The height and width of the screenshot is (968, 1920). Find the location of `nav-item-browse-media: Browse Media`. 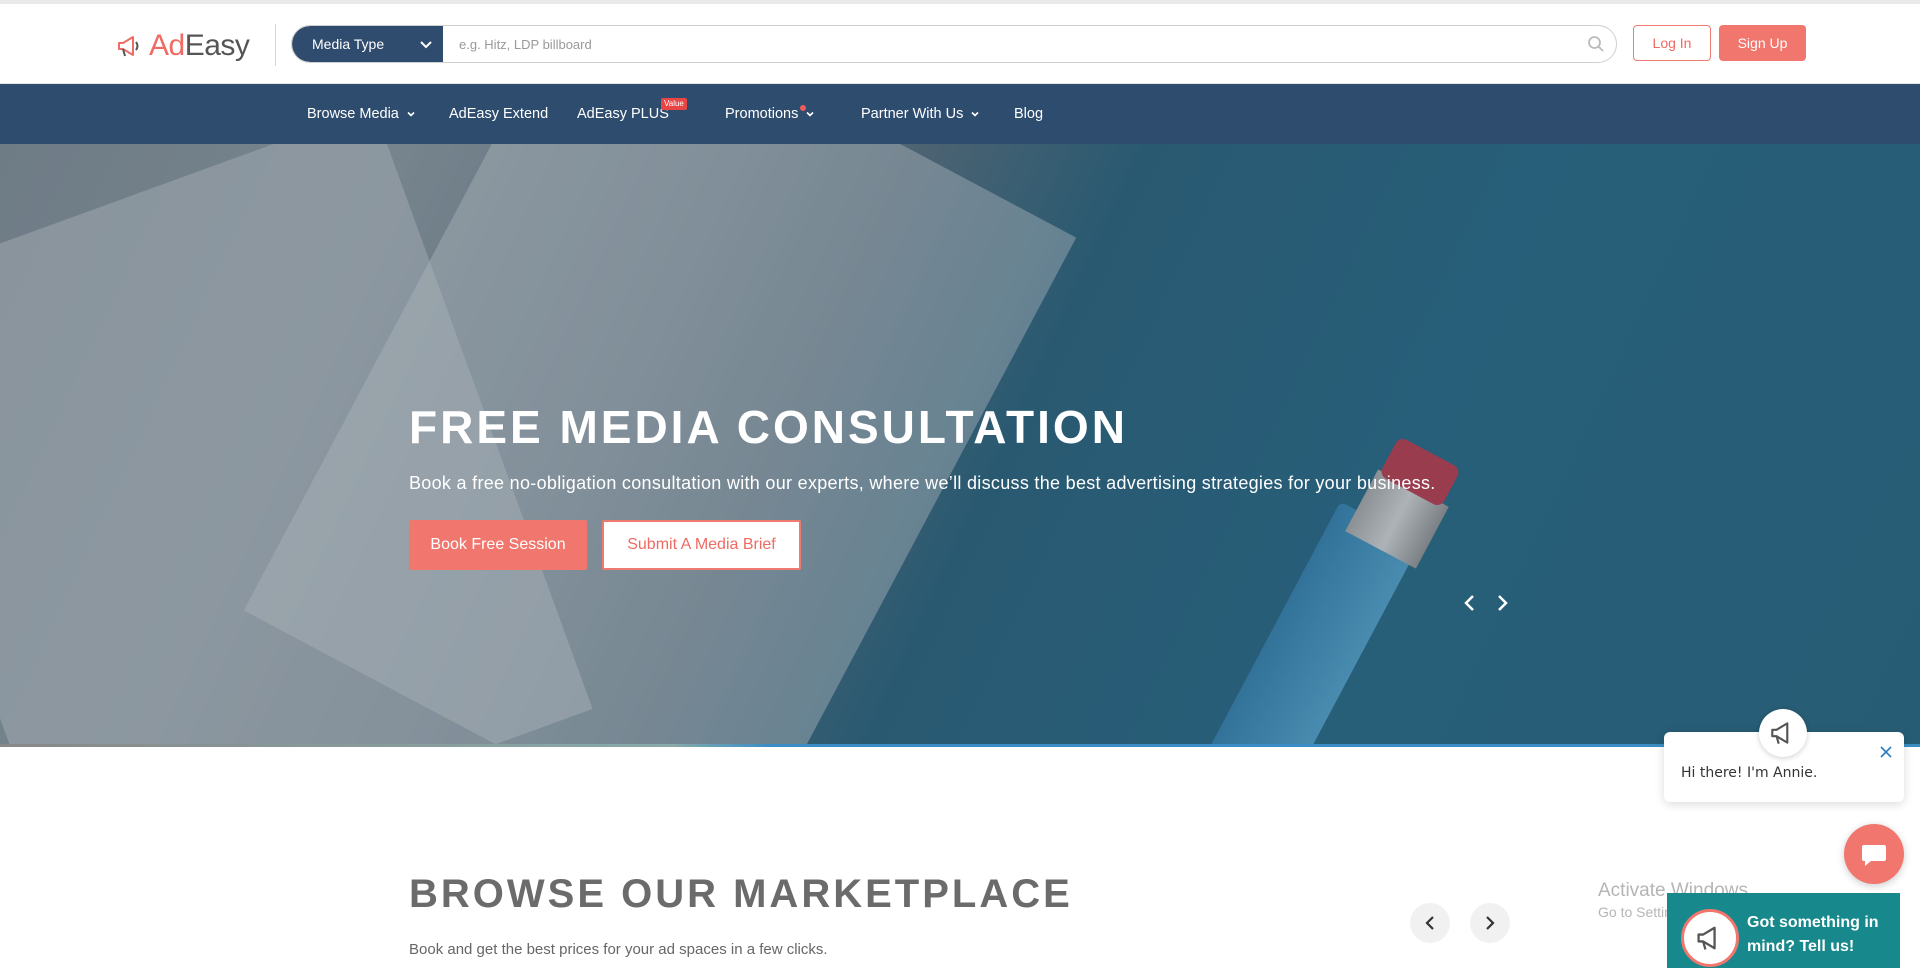

nav-item-browse-media: Browse Media is located at coordinates (361, 114).